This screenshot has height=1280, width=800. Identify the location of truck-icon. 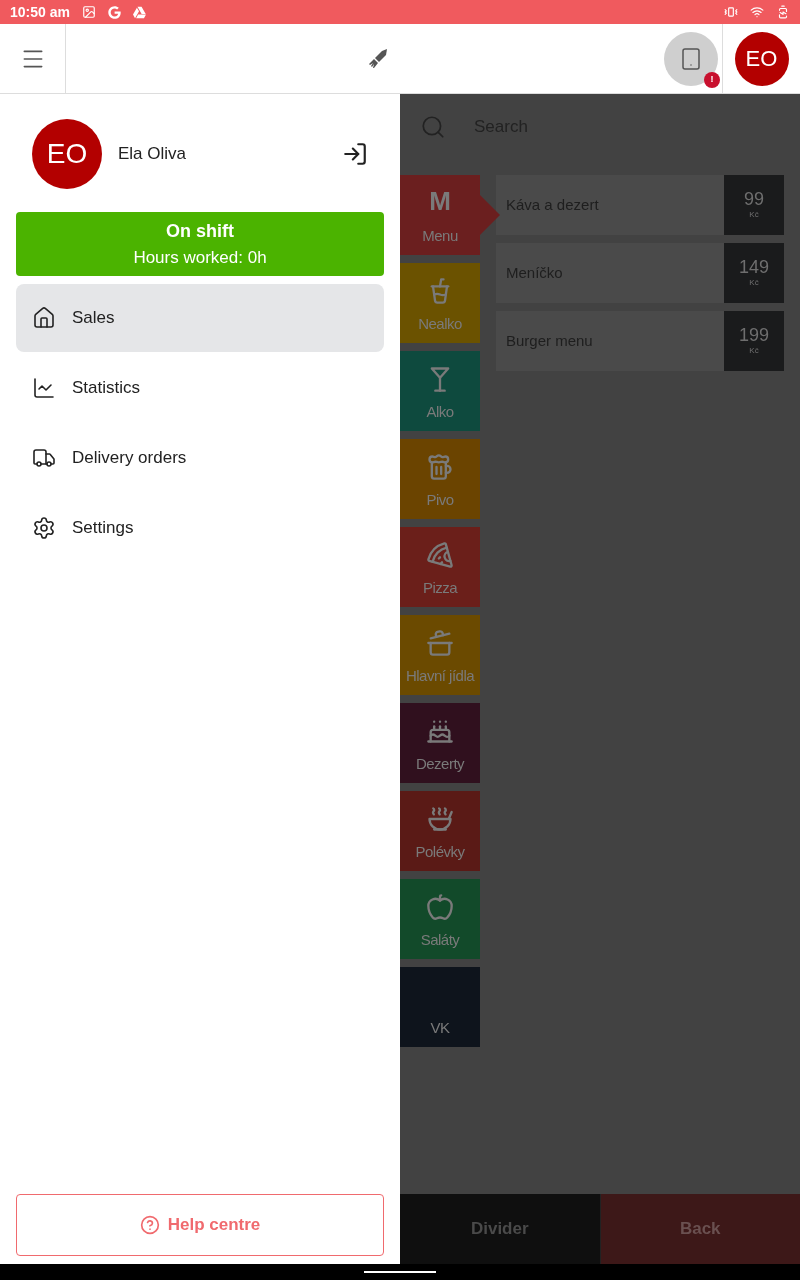
(44, 458).